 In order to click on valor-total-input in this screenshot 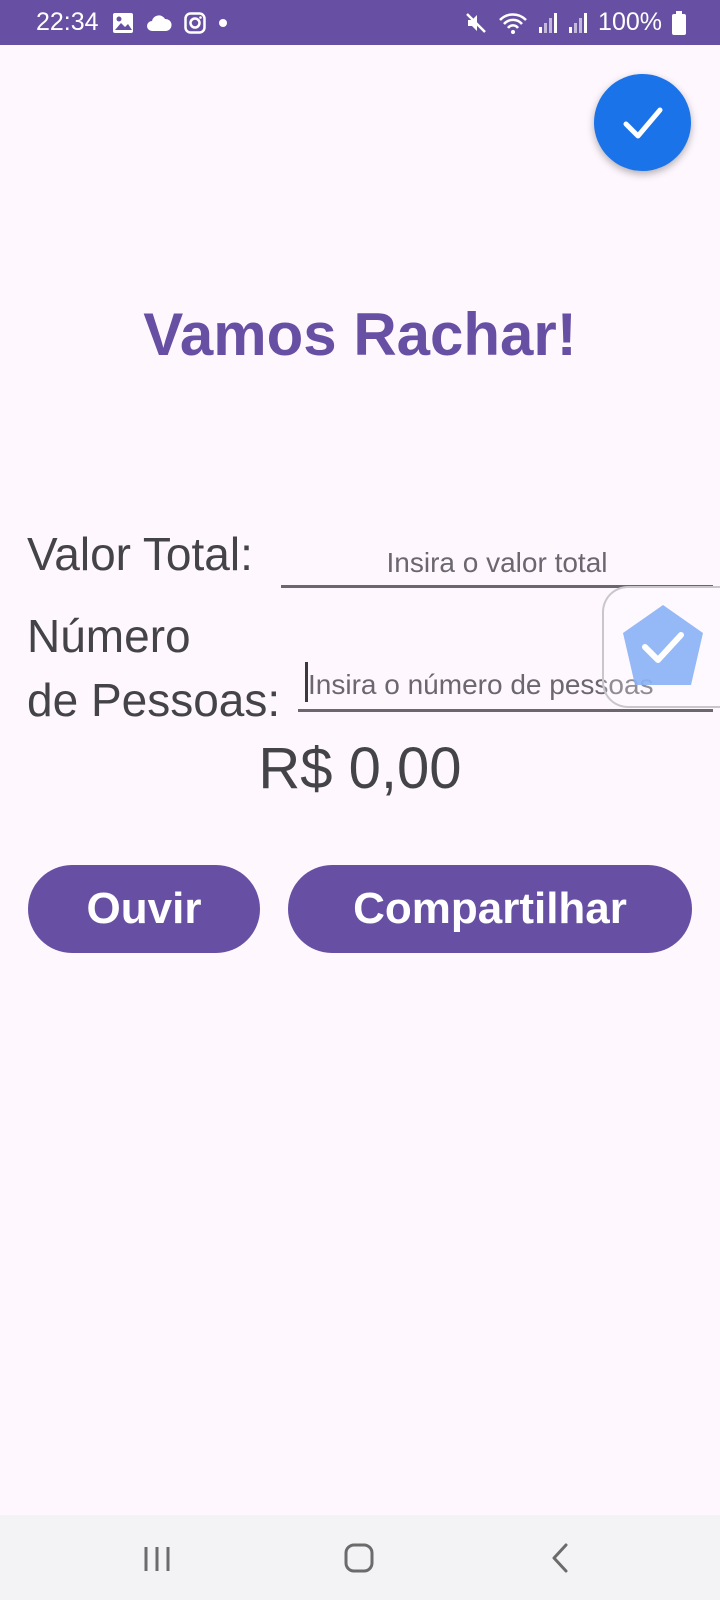, I will do `click(497, 564)`.